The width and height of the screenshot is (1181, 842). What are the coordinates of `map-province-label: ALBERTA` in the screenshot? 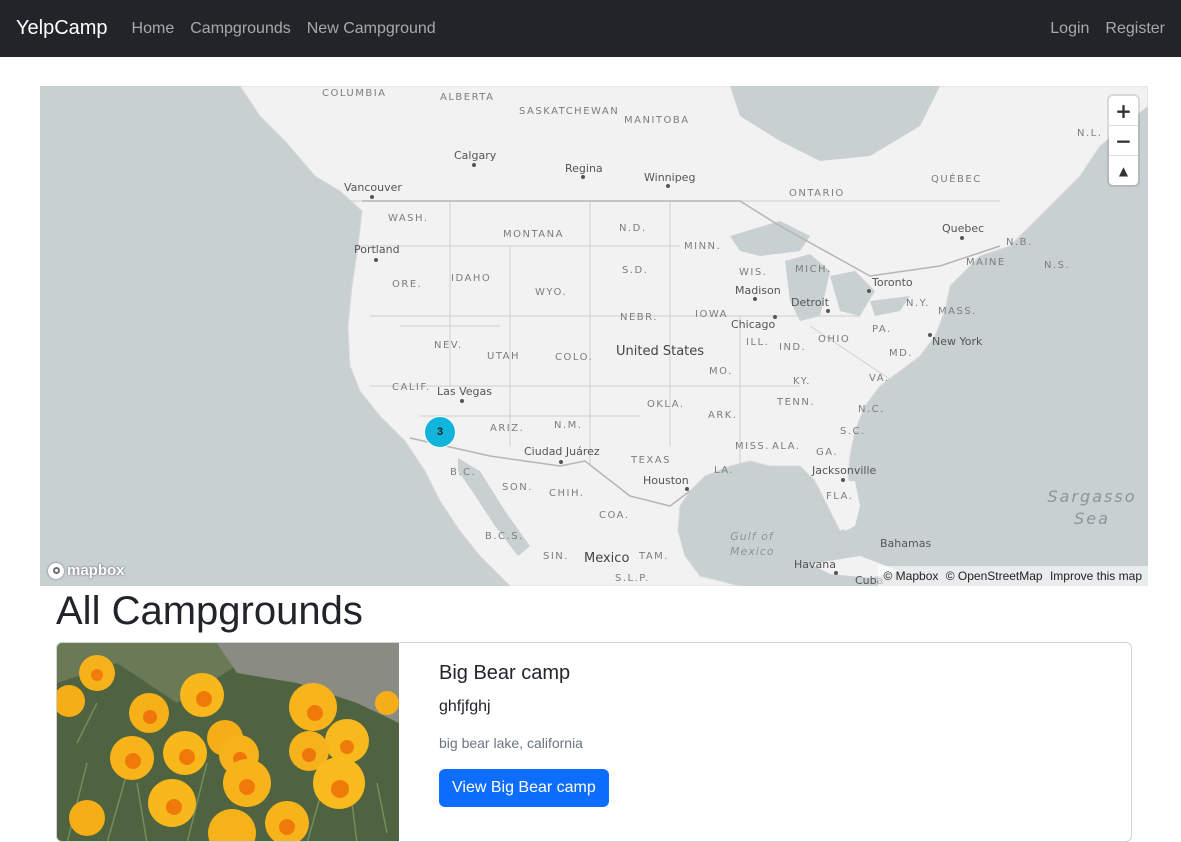 It's located at (467, 97).